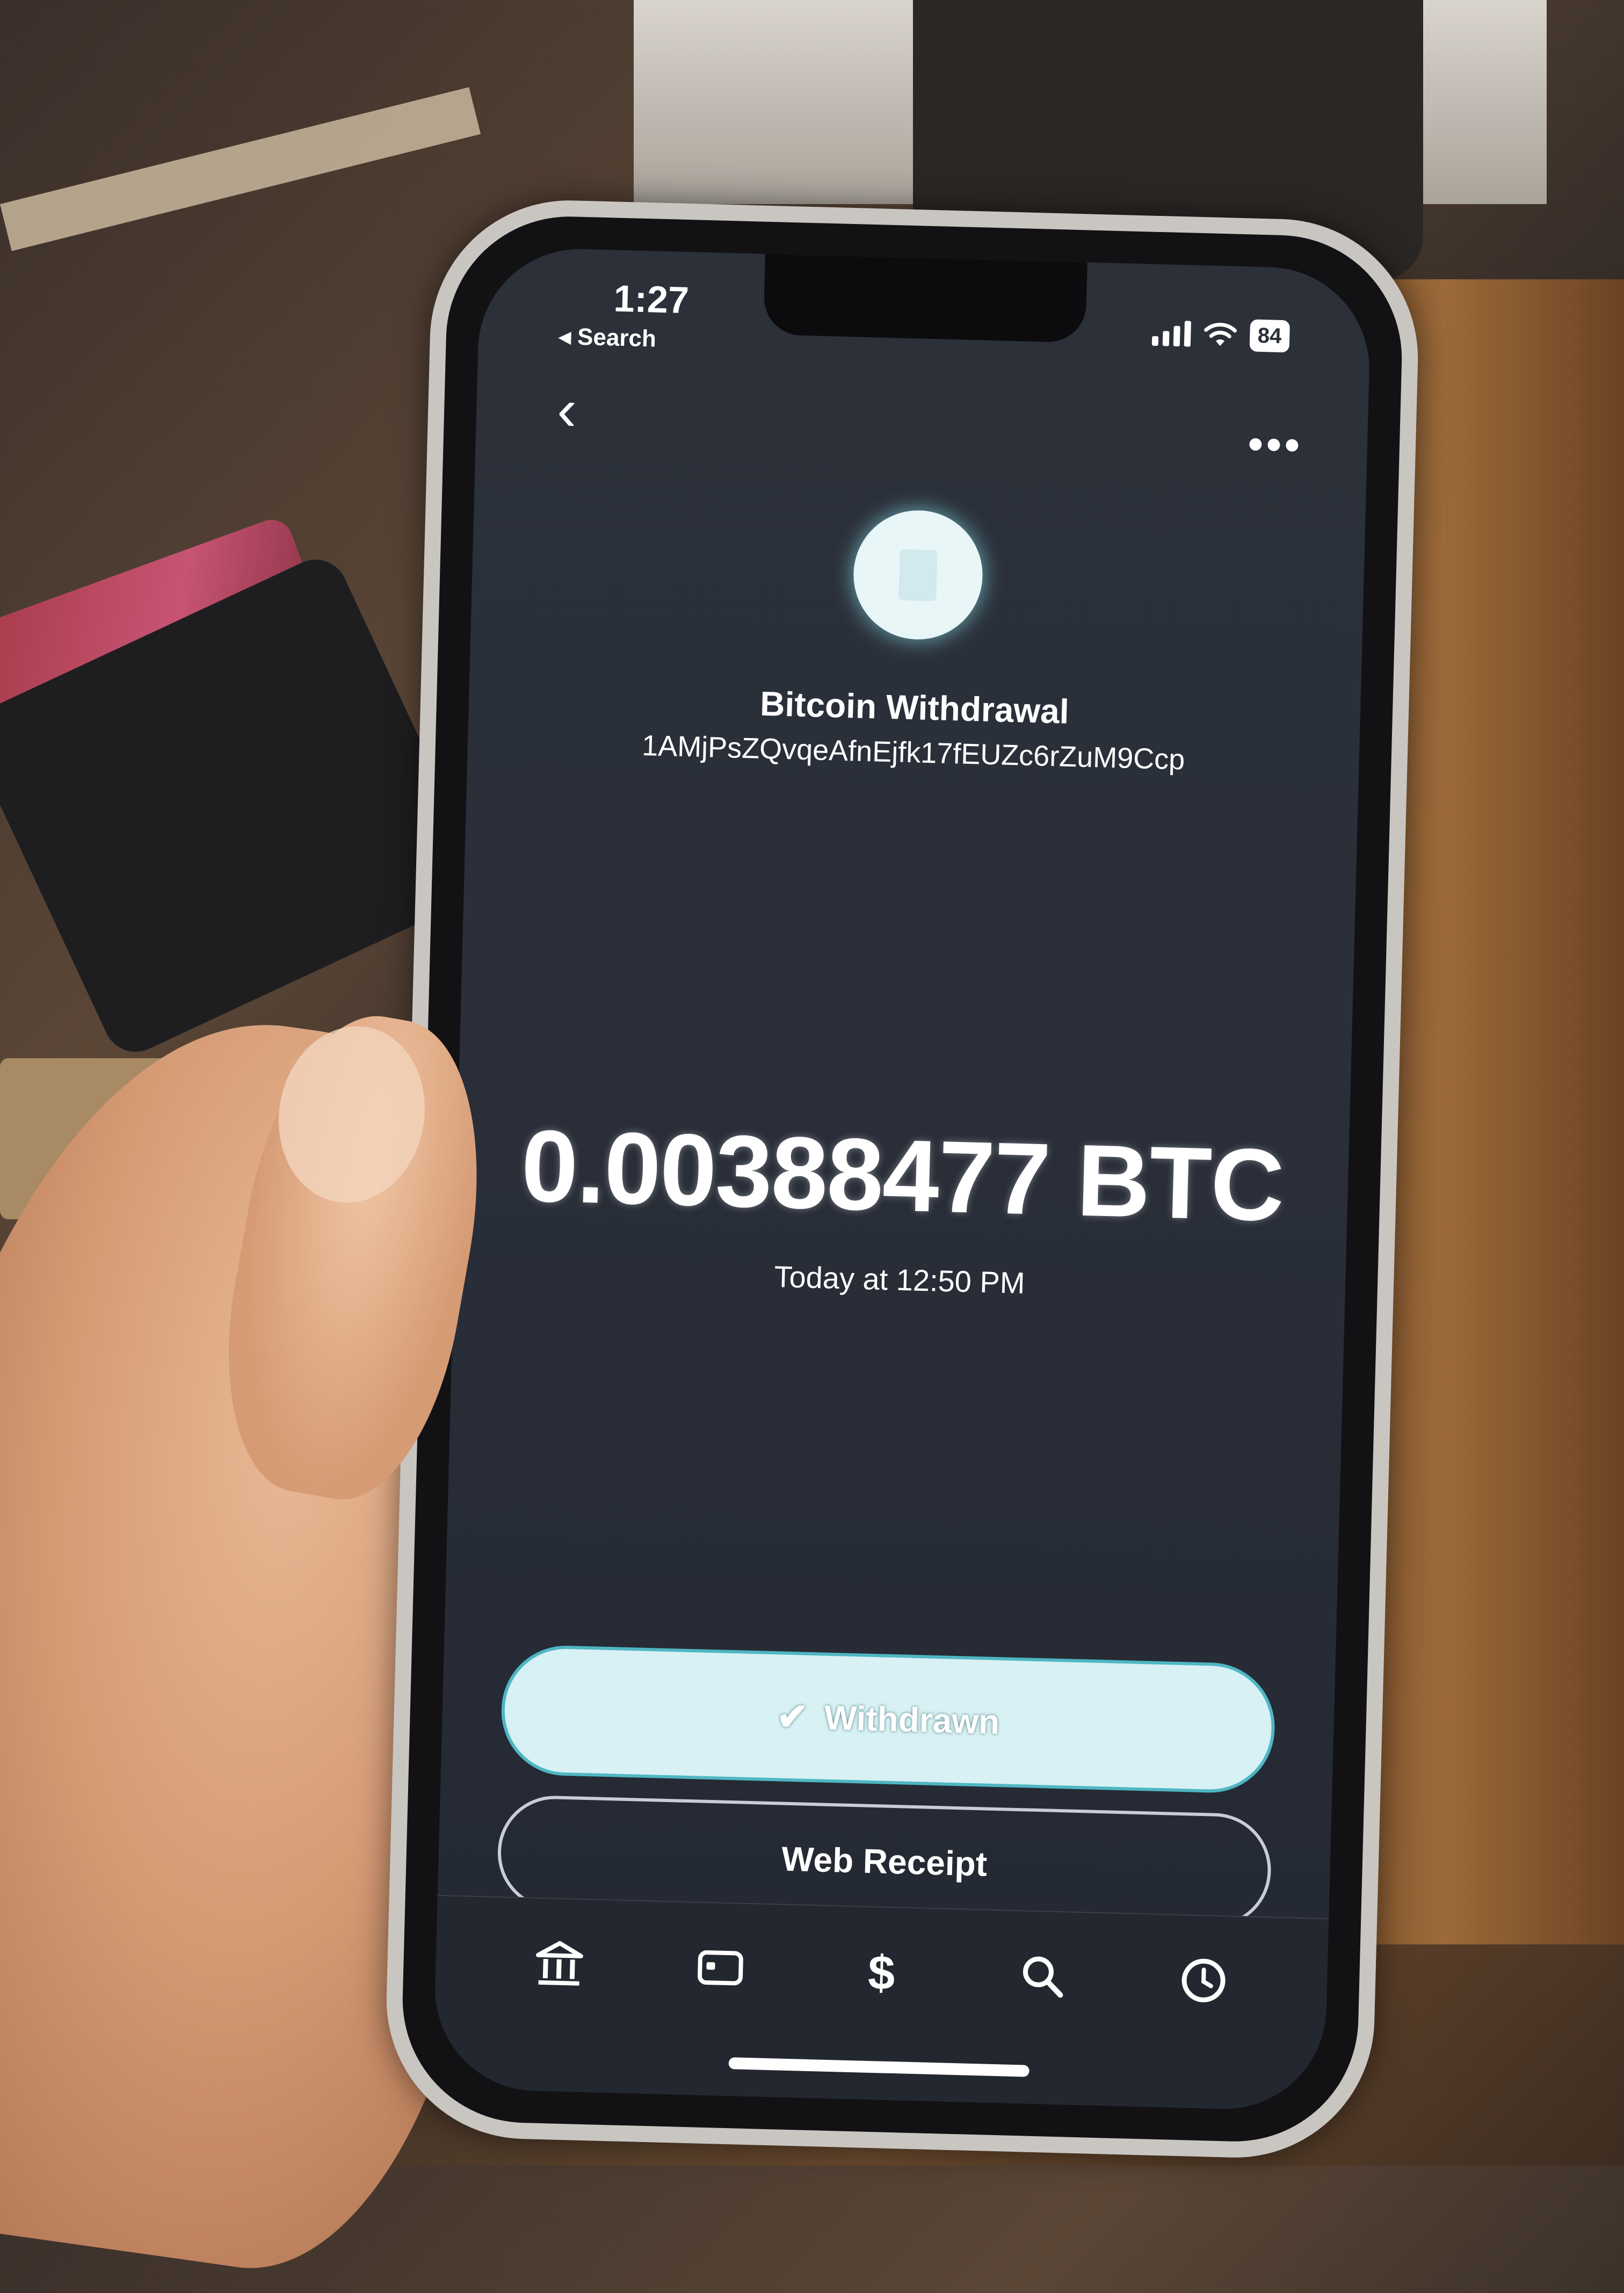 This screenshot has width=1624, height=2293. I want to click on battery-indicator: 84, so click(1270, 336).